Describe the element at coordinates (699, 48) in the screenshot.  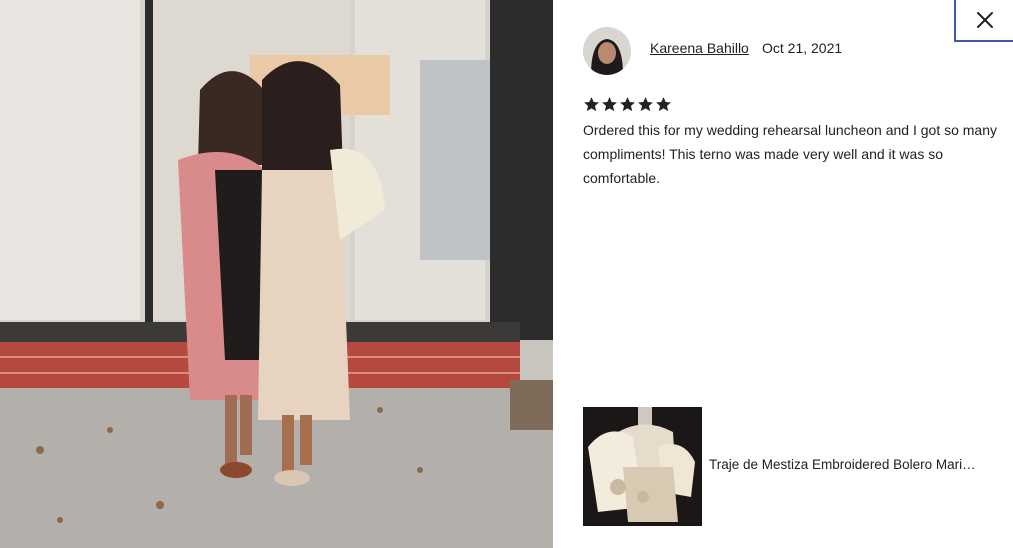
I see `reviewer-name-link: Kareena Bahillo` at that location.